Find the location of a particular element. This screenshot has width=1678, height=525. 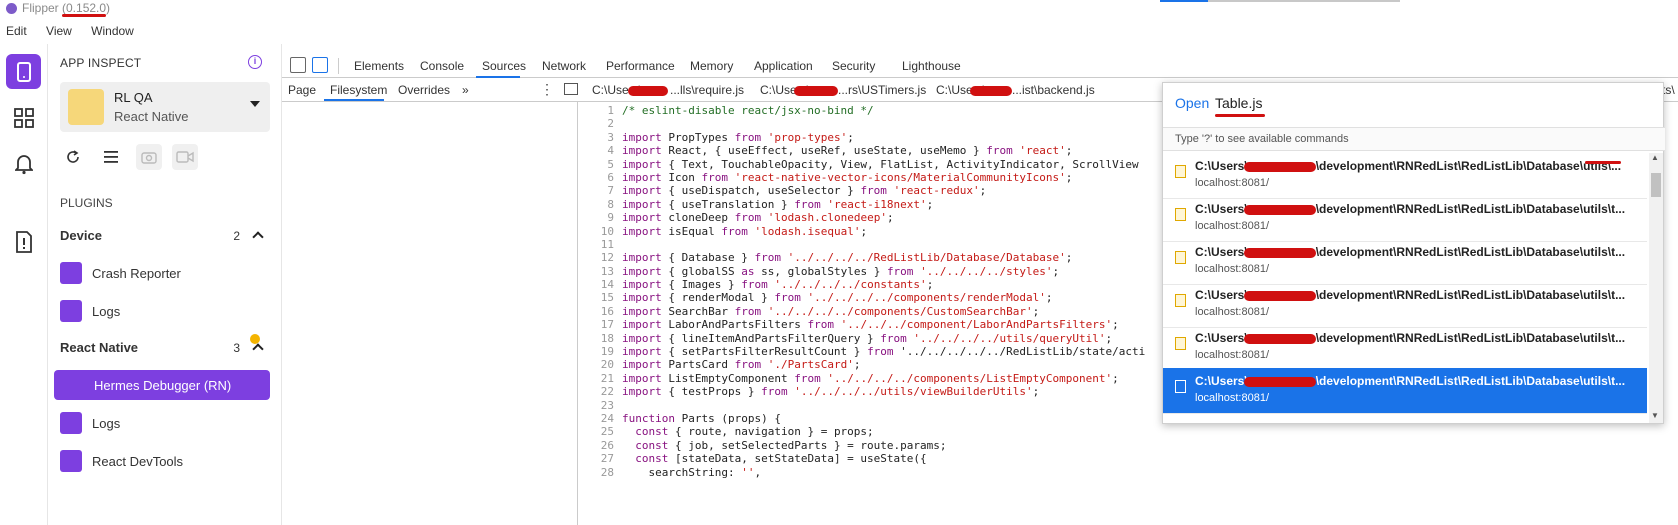

code-line: searchString: '', is located at coordinates (692, 472).